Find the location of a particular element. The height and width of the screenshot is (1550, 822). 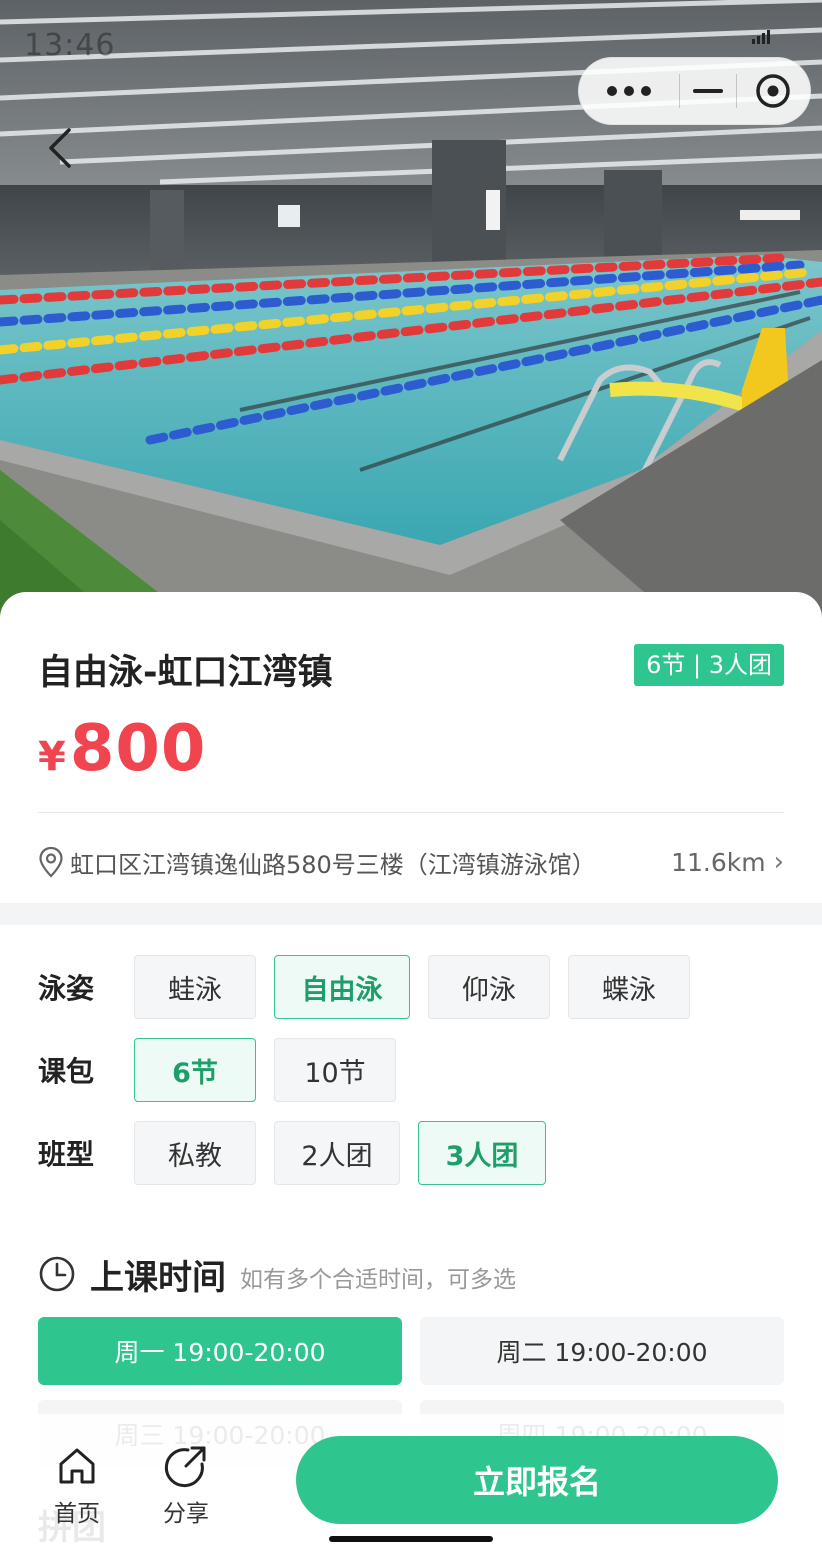

time-slot-mon: 周一 19:00-20:00 is located at coordinates (220, 1351).